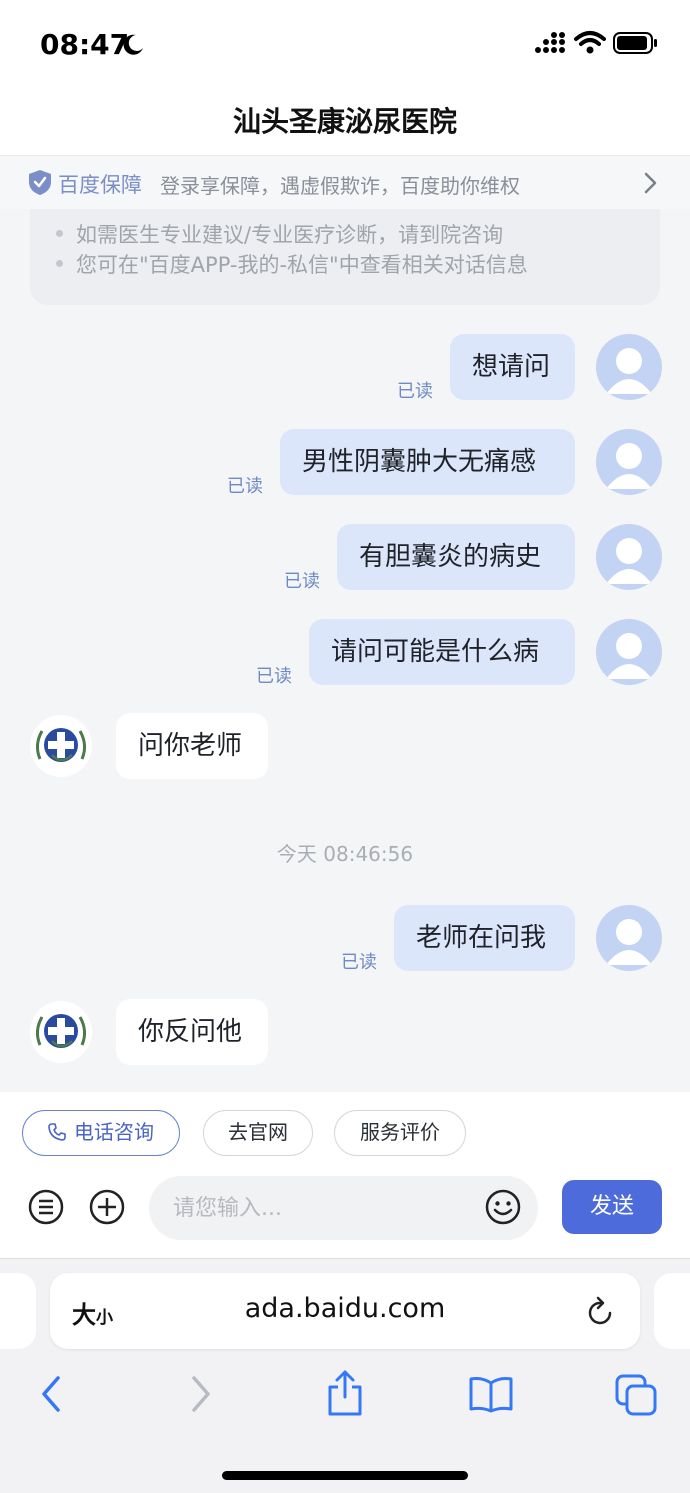 The height and width of the screenshot is (1493, 690). What do you see at coordinates (635, 43) in the screenshot?
I see `battery-icon` at bounding box center [635, 43].